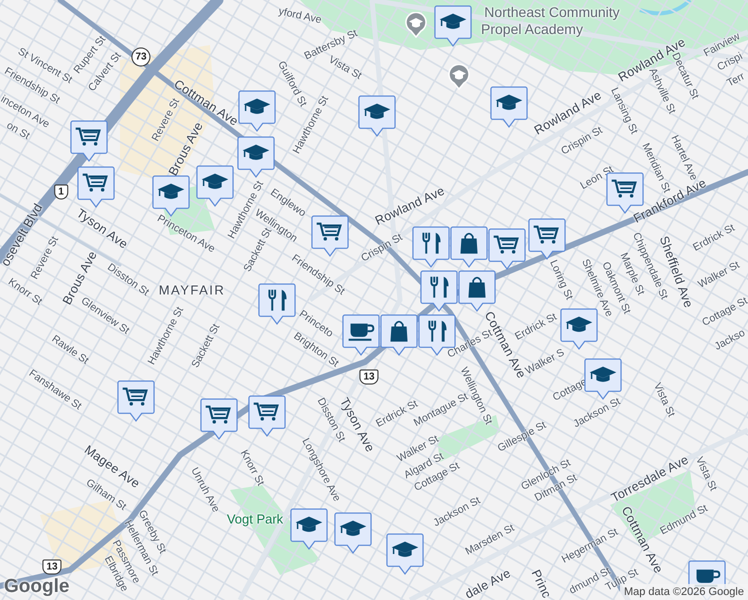 The height and width of the screenshot is (600, 748). What do you see at coordinates (300, 16) in the screenshot?
I see `street-label: yford Ave` at bounding box center [300, 16].